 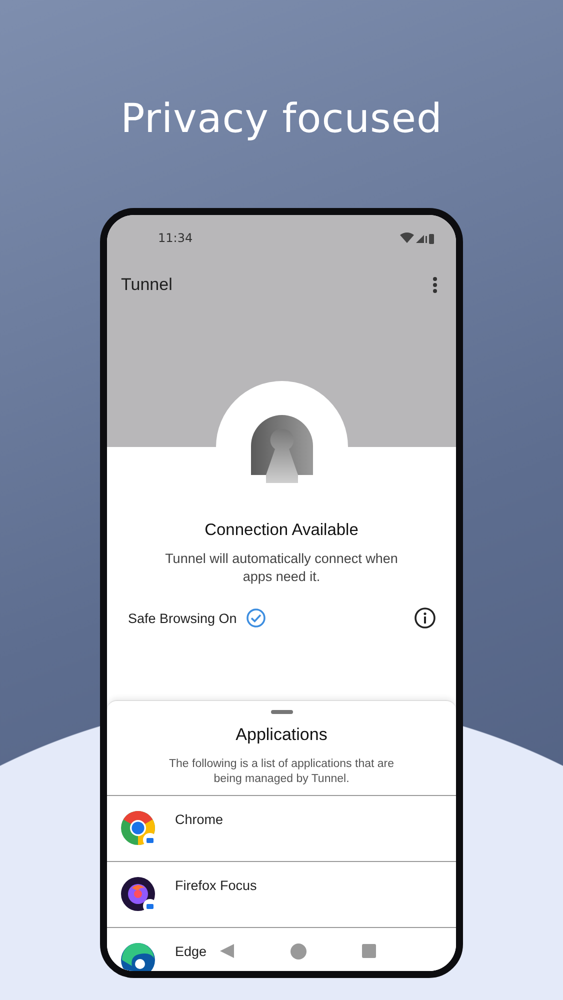 I want to click on headline: Privacy focused, so click(x=281, y=120).